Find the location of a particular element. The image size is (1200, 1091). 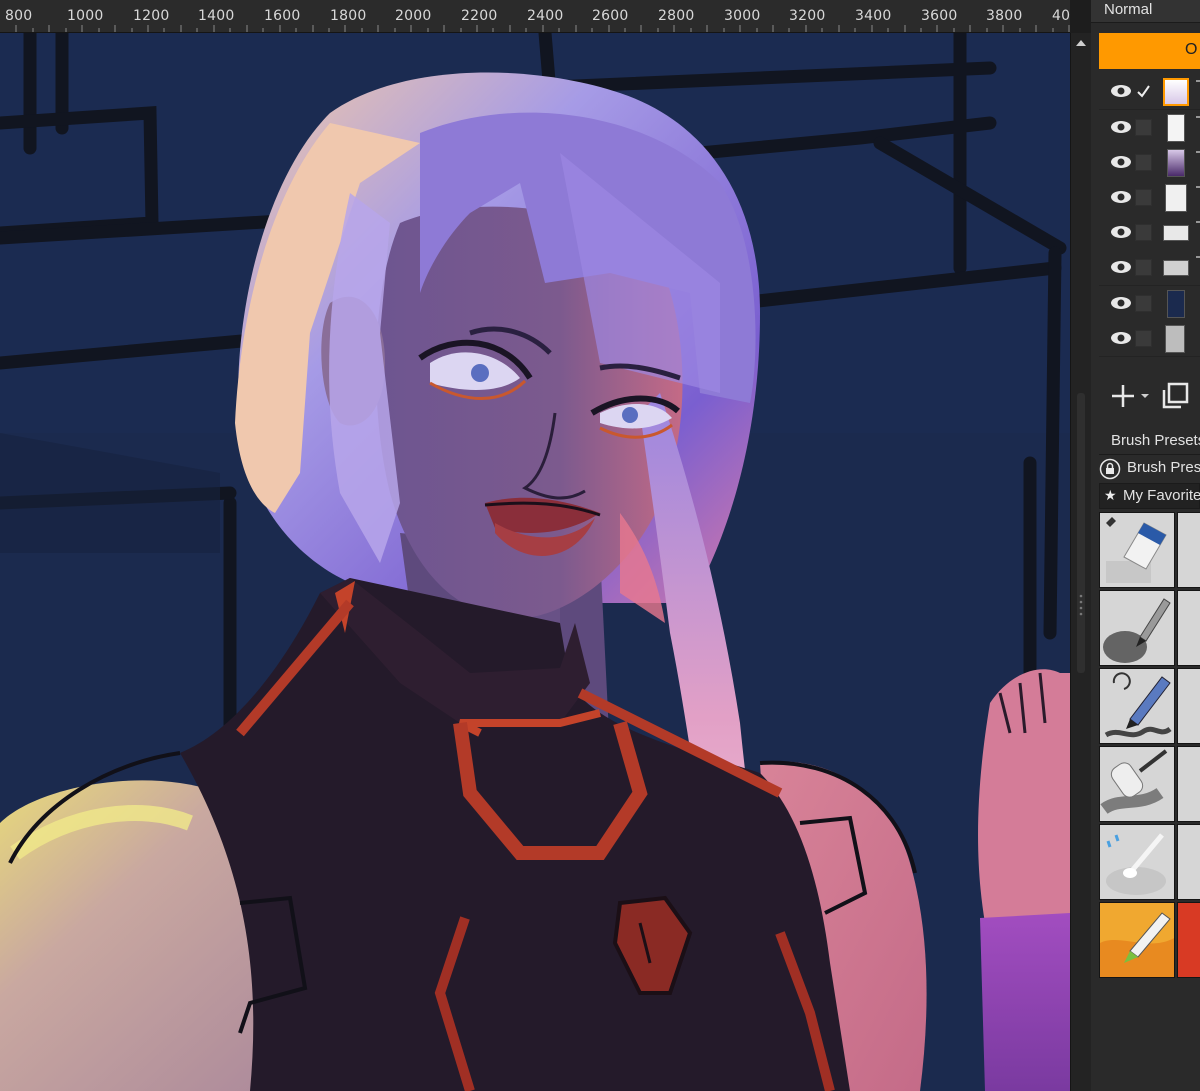

roller-brush is located at coordinates (1137, 784).